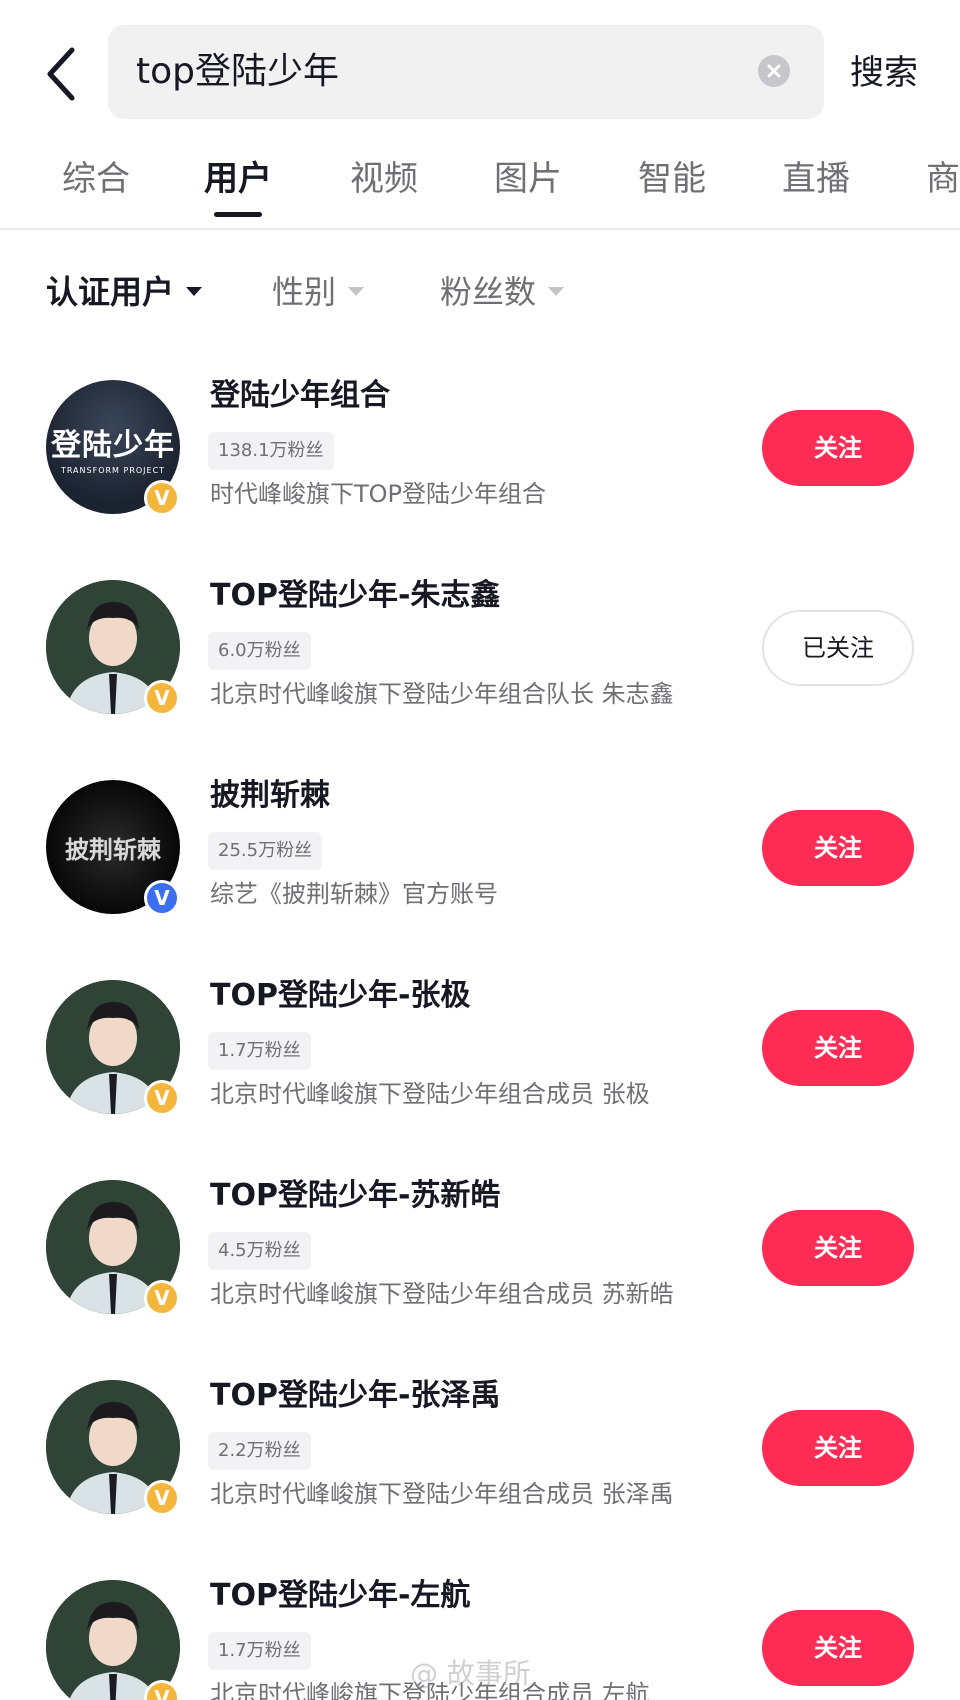 This screenshot has width=960, height=1700. Describe the element at coordinates (442, 1294) in the screenshot. I see `user-description: 北京时代峰峻旗下登陆少年组合成员 苏新皓` at that location.